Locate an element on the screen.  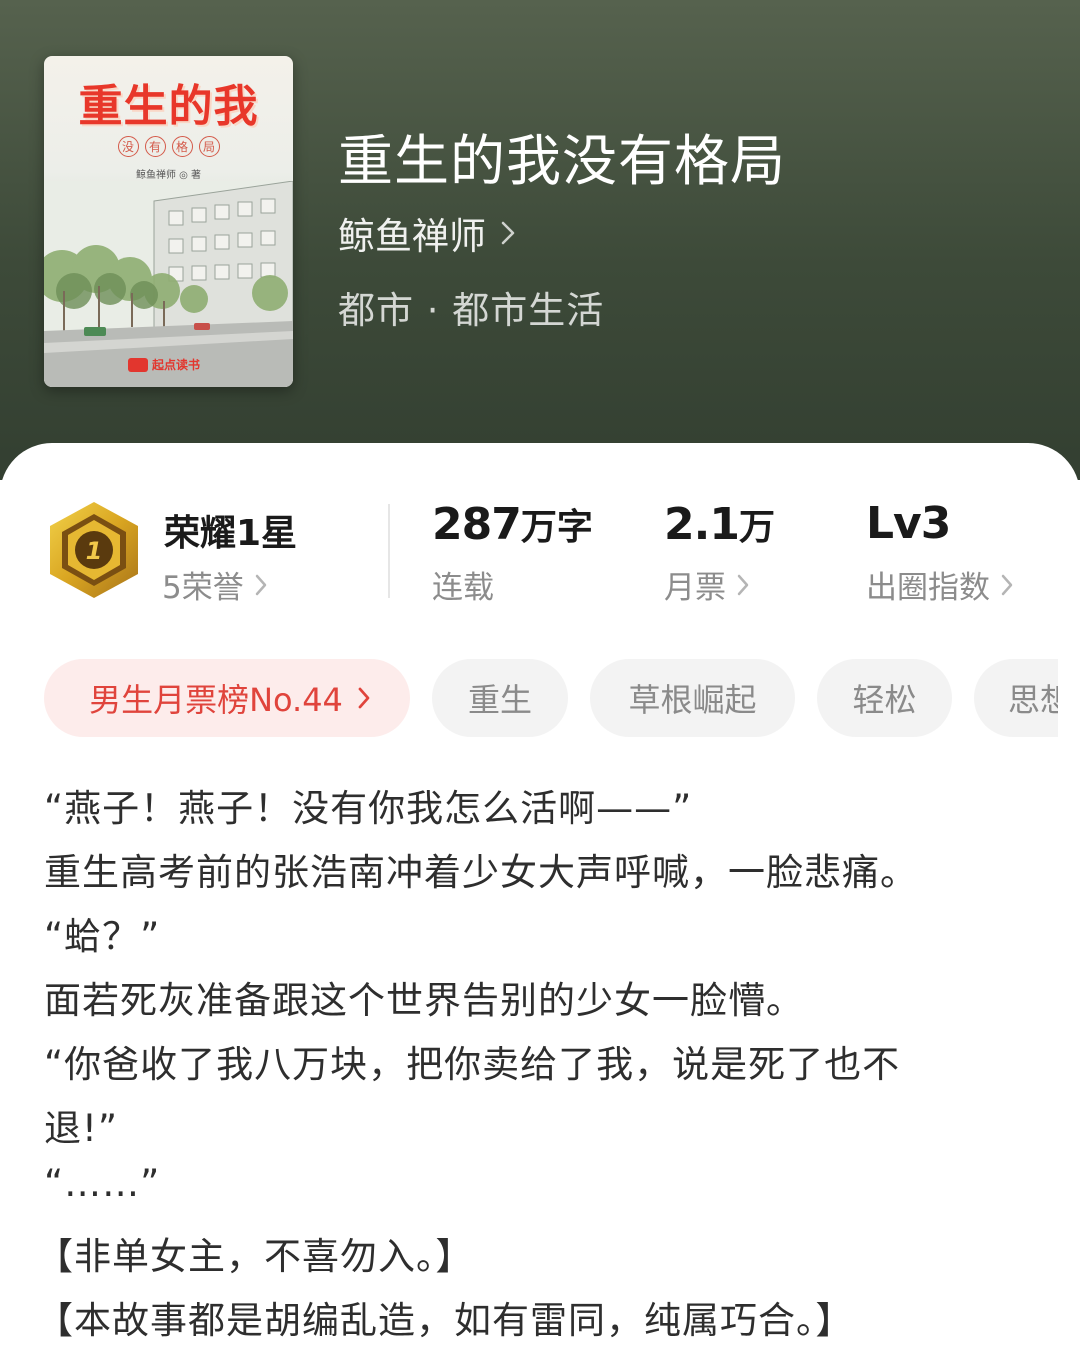
monthly-tickets-label: 月票 is located at coordinates (695, 588).